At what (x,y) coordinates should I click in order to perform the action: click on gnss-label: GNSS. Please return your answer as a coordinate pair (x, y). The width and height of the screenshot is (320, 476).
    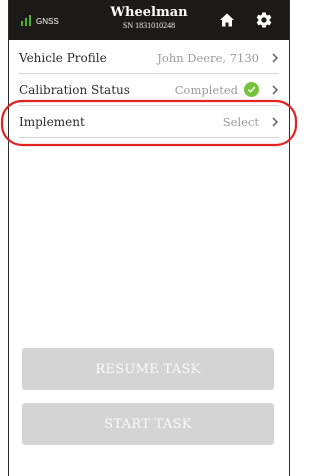
    Looking at the image, I should click on (47, 21).